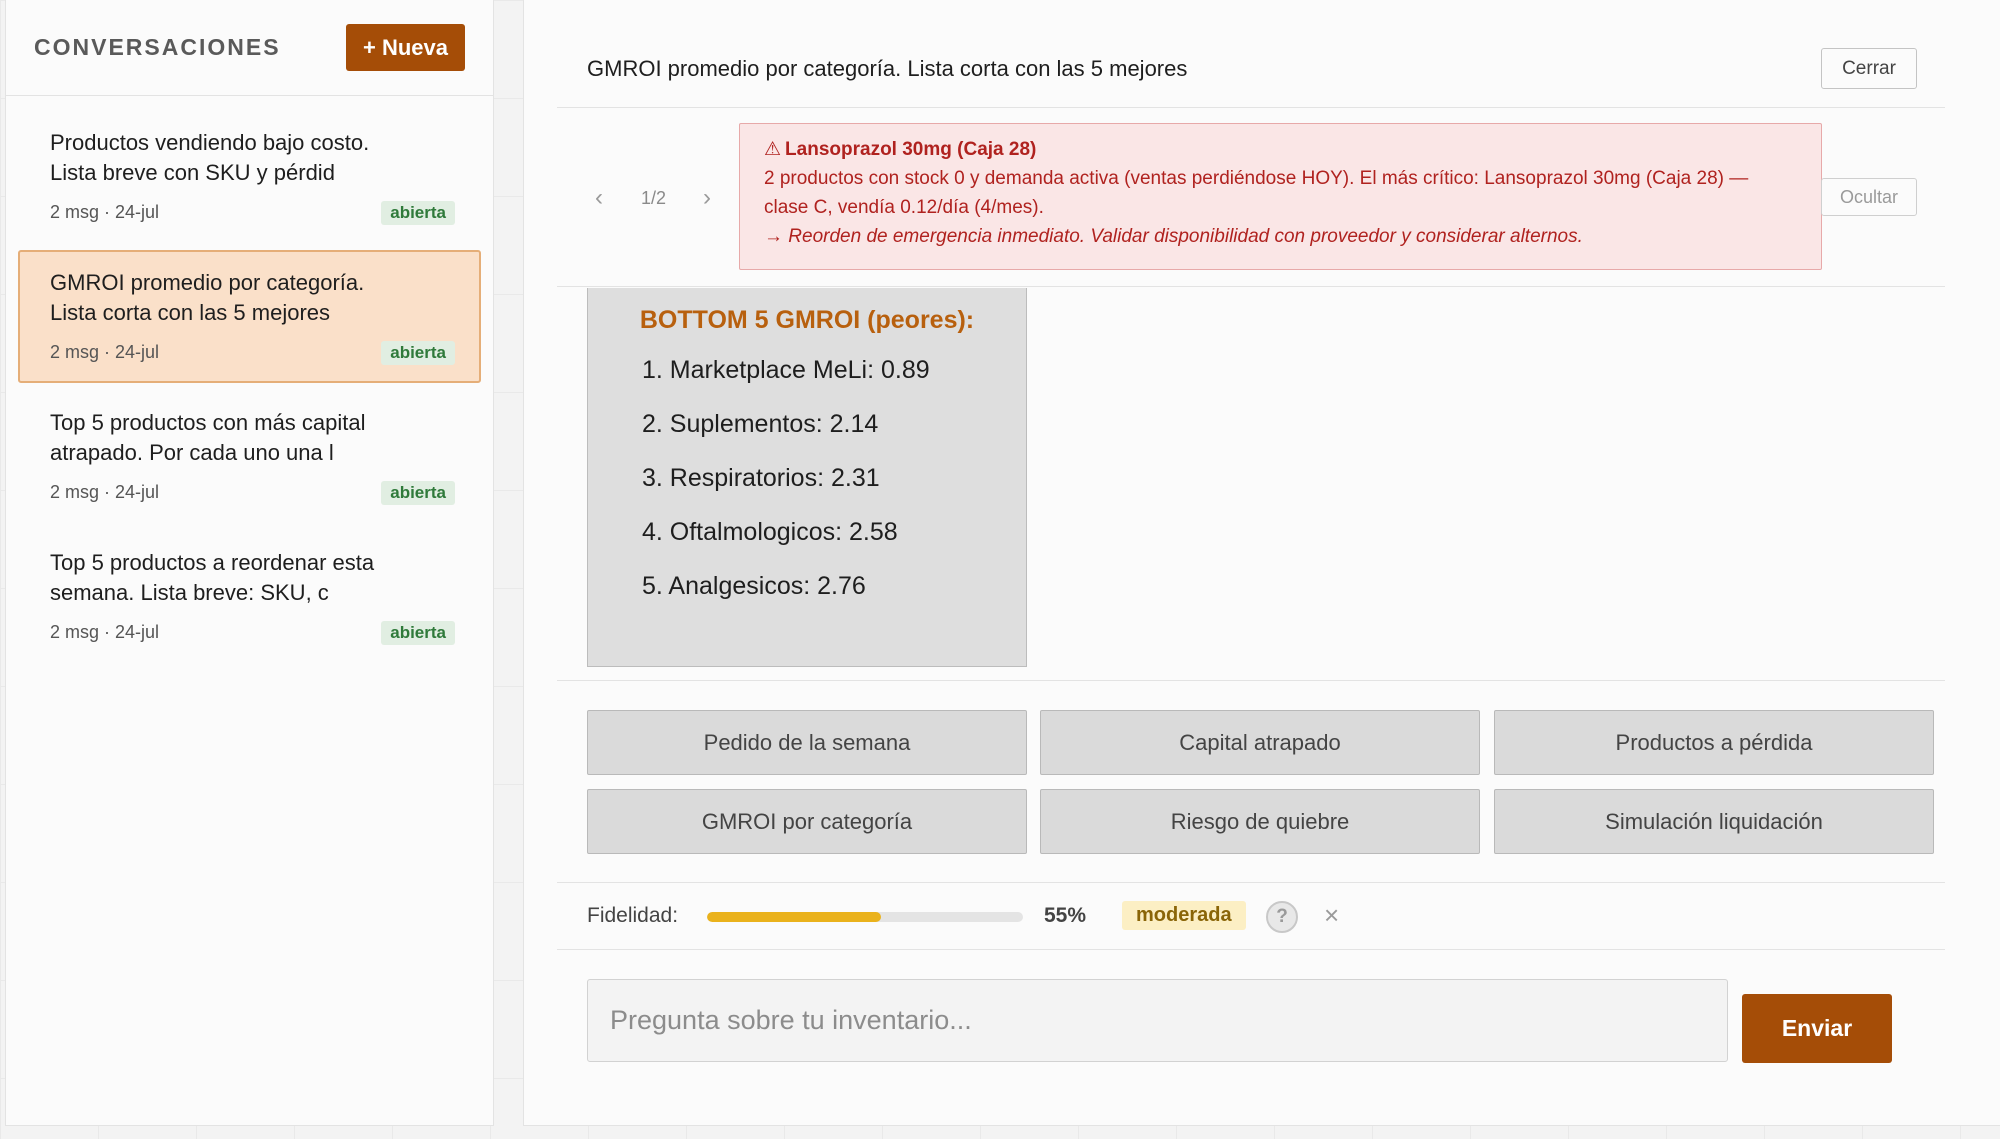  Describe the element at coordinates (760, 424) in the screenshot. I see `list-item: 2. Suplementos: 2.14` at that location.